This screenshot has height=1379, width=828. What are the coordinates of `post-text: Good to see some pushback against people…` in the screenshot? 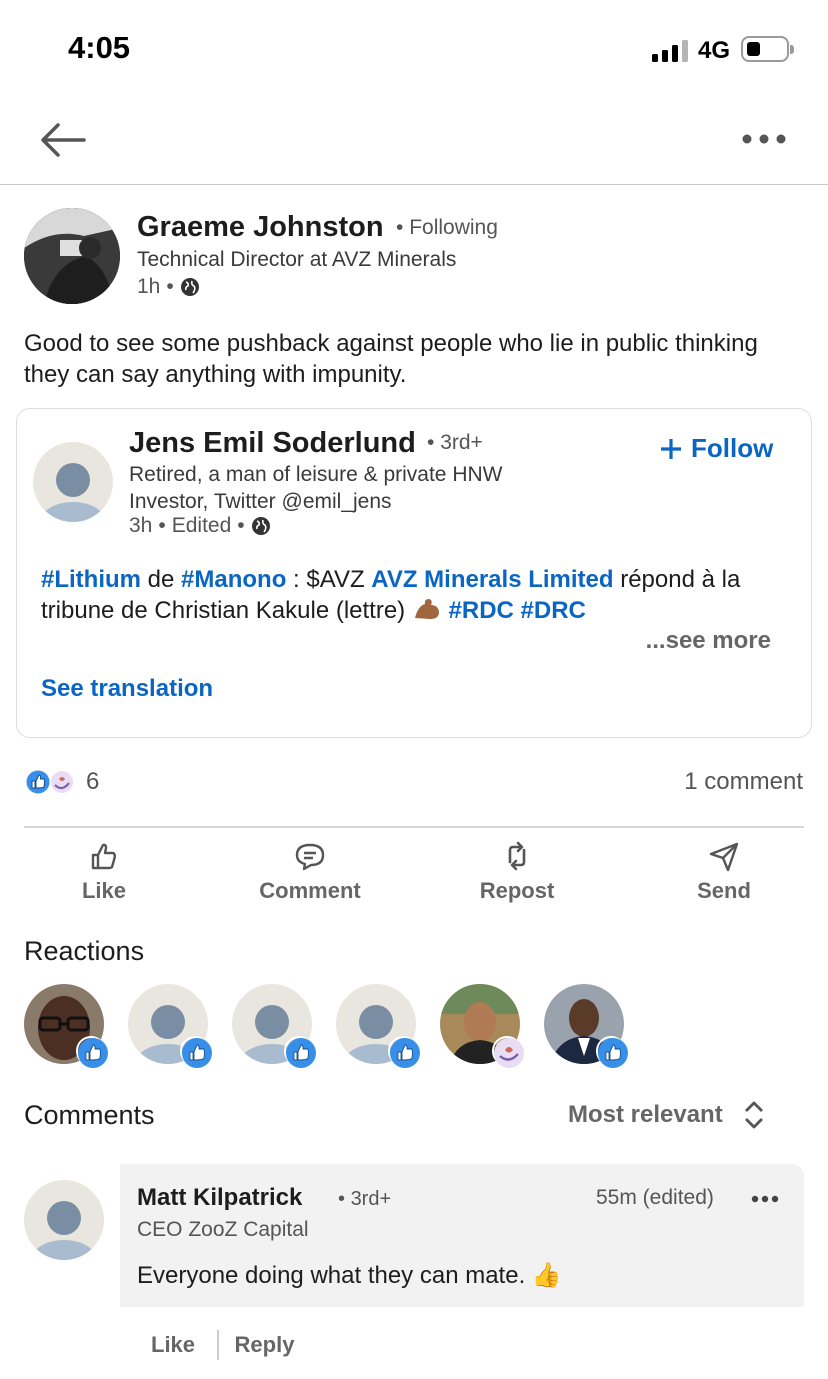 It's located at (391, 359).